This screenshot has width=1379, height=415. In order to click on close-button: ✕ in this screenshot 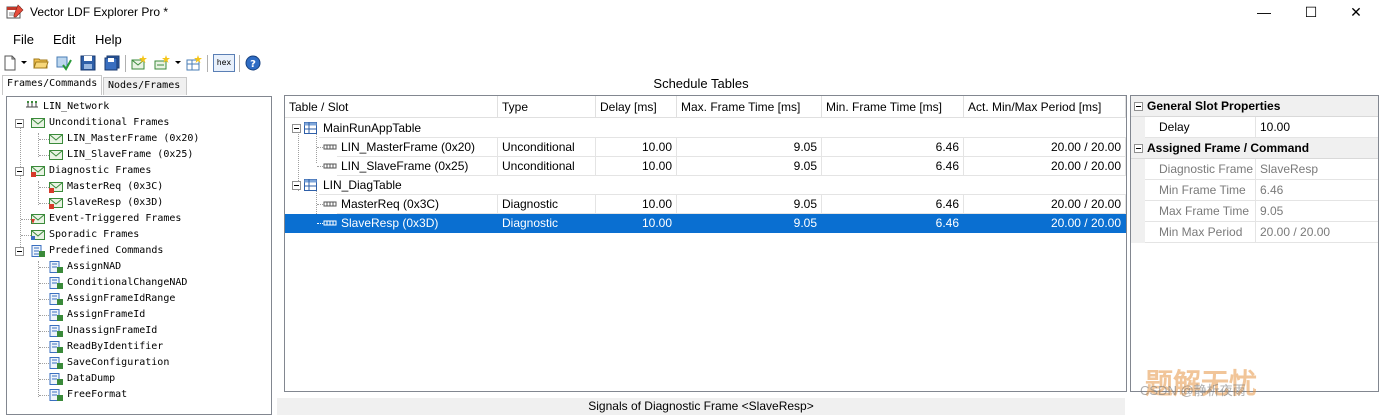, I will do `click(1356, 13)`.